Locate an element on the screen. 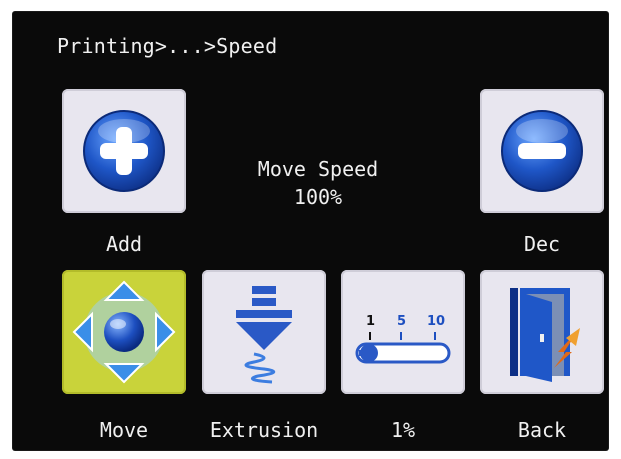 Image resolution: width=621 pixels, height=459 pixels. speed-value: 100% is located at coordinates (318, 197).